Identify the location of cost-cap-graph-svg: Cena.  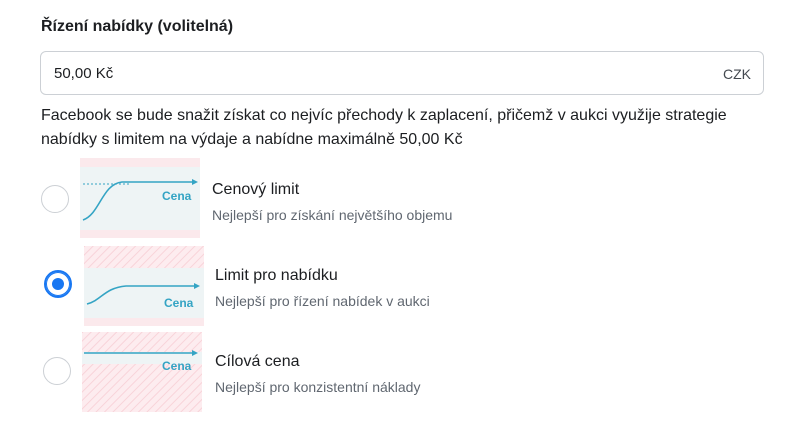
(140, 198).